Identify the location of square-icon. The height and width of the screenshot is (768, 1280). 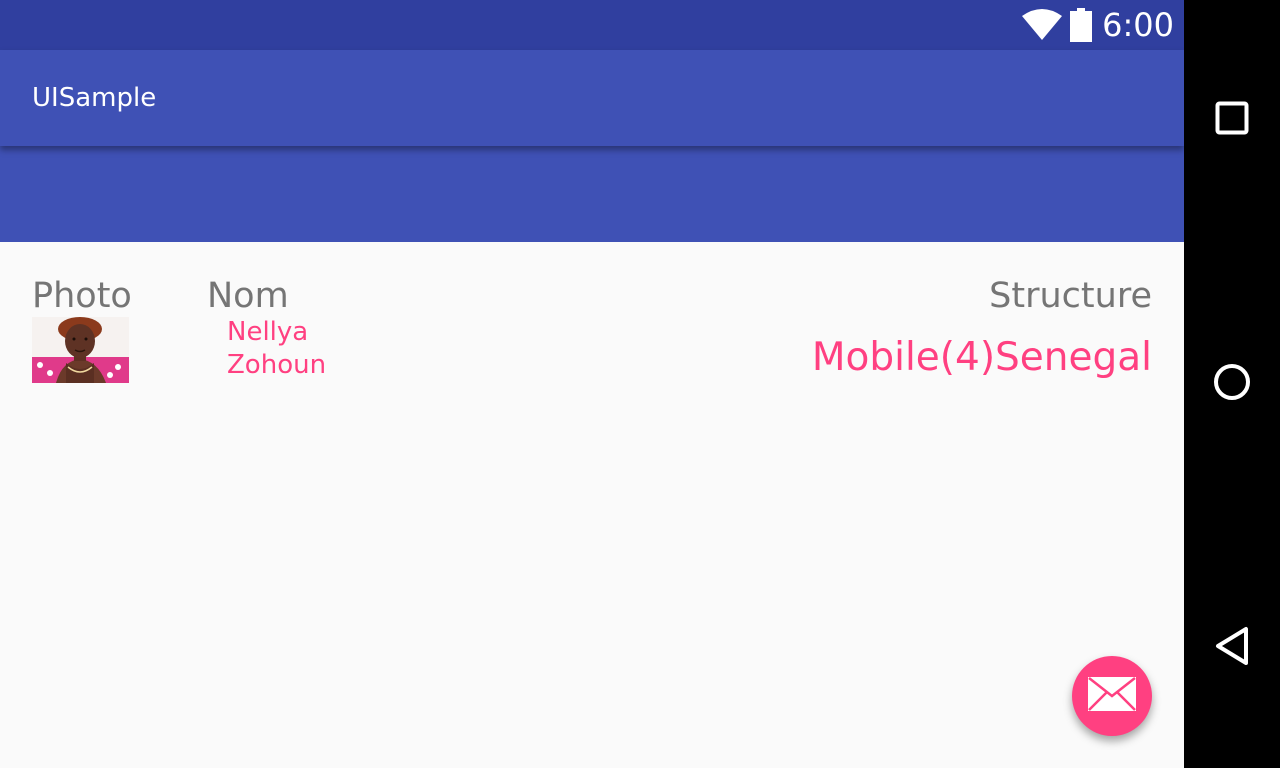
(1232, 120).